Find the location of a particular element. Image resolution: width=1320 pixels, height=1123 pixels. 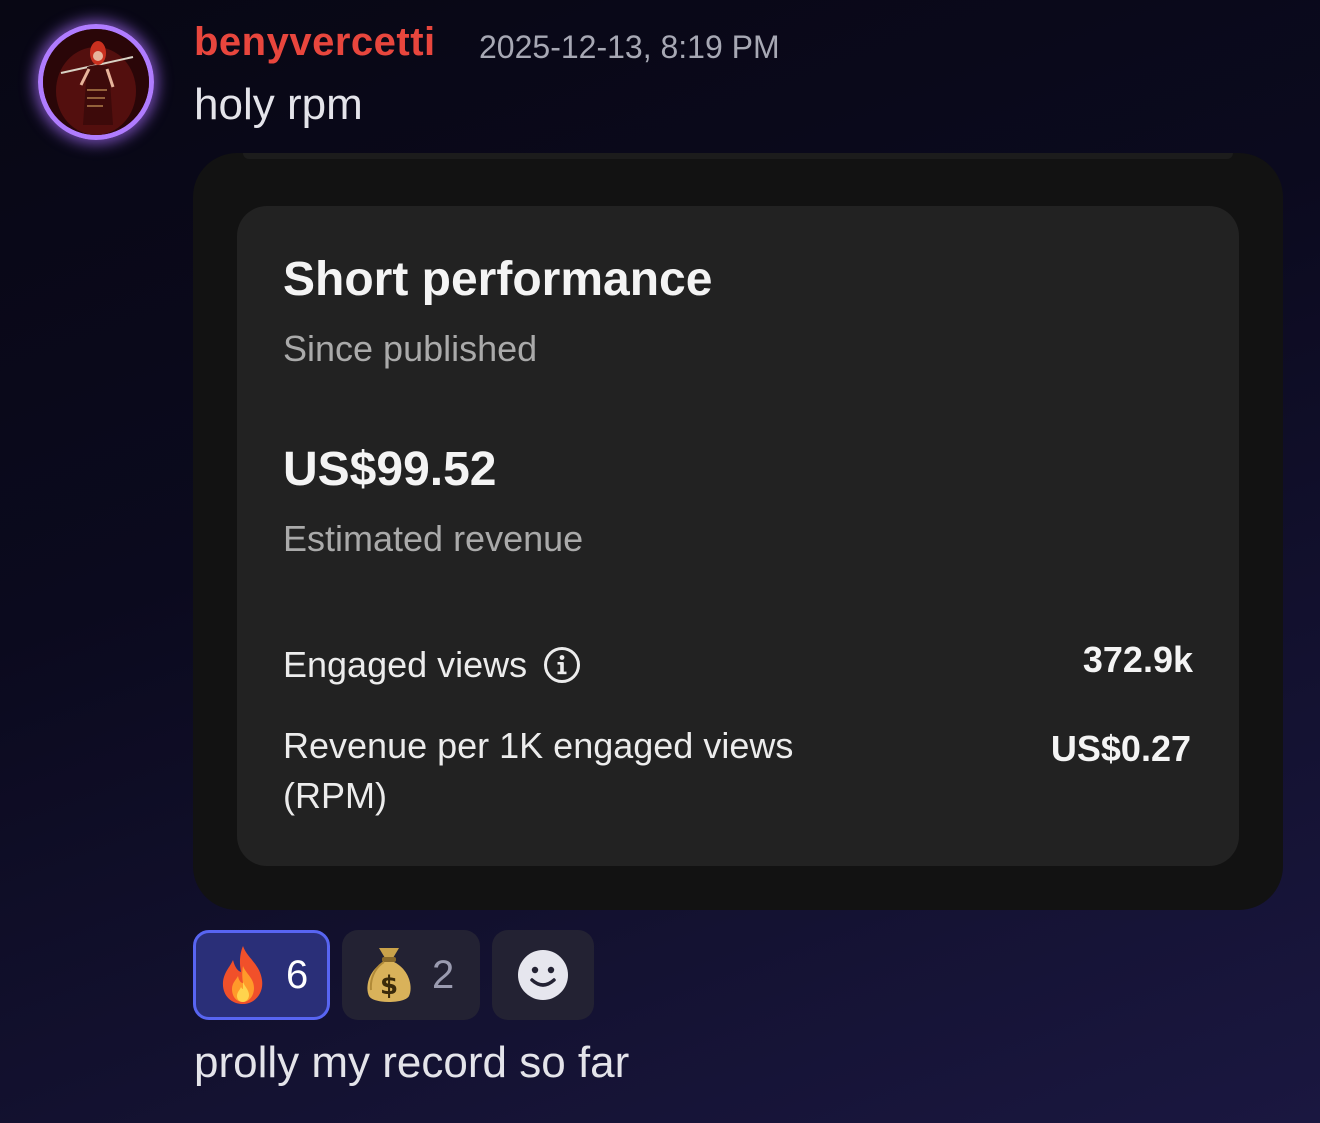

engaged-views-label: Engaged views is located at coordinates (405, 664).